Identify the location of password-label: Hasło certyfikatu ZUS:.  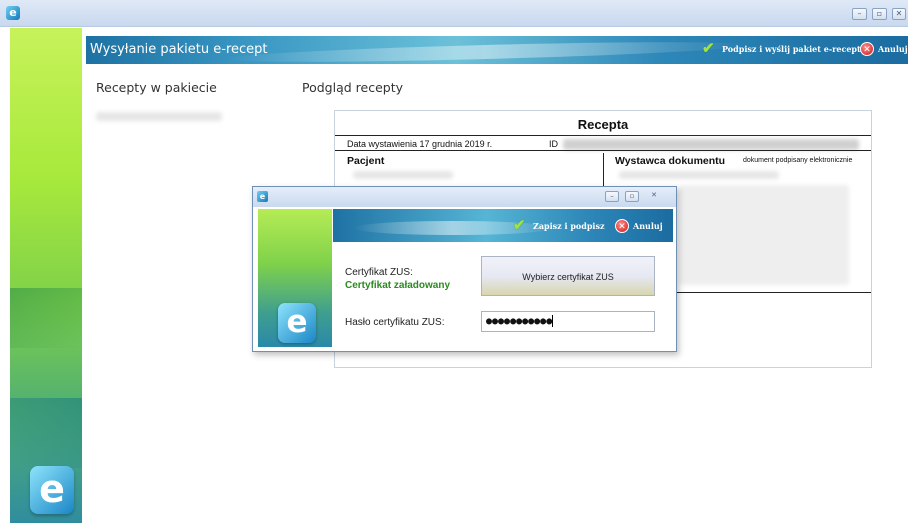
(395, 322).